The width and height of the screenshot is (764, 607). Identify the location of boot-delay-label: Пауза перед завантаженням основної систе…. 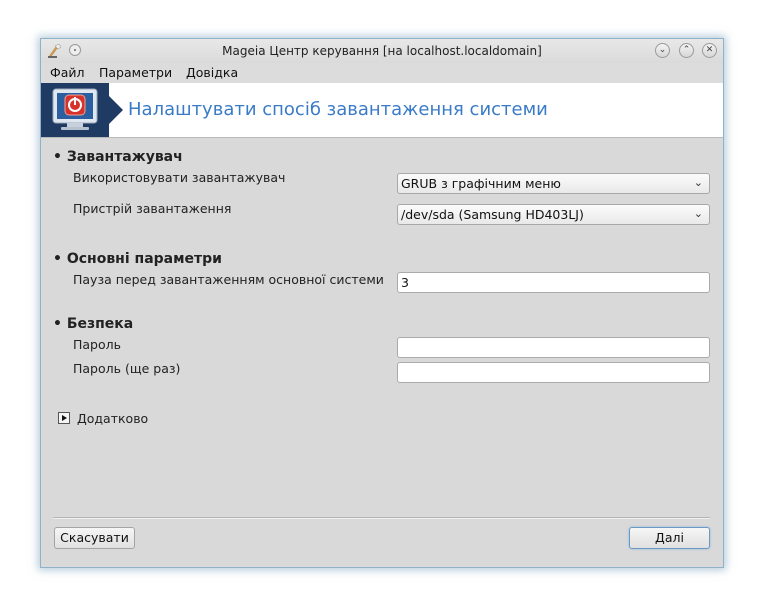
(228, 279).